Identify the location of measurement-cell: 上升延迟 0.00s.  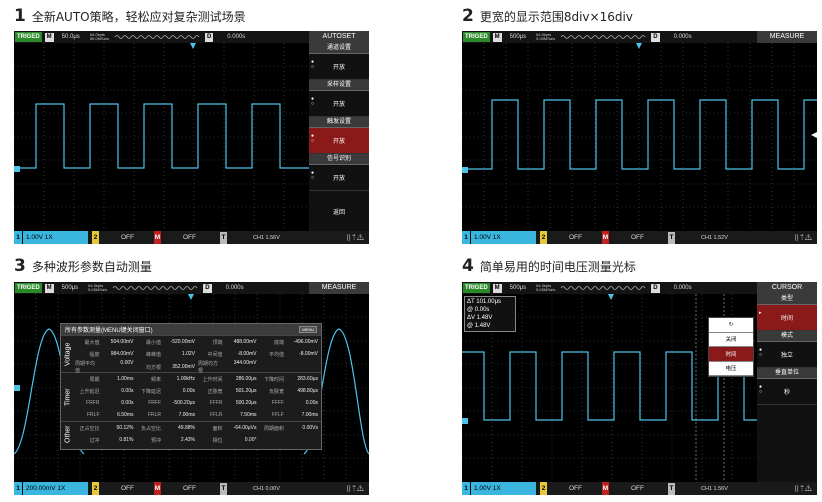
(106, 391).